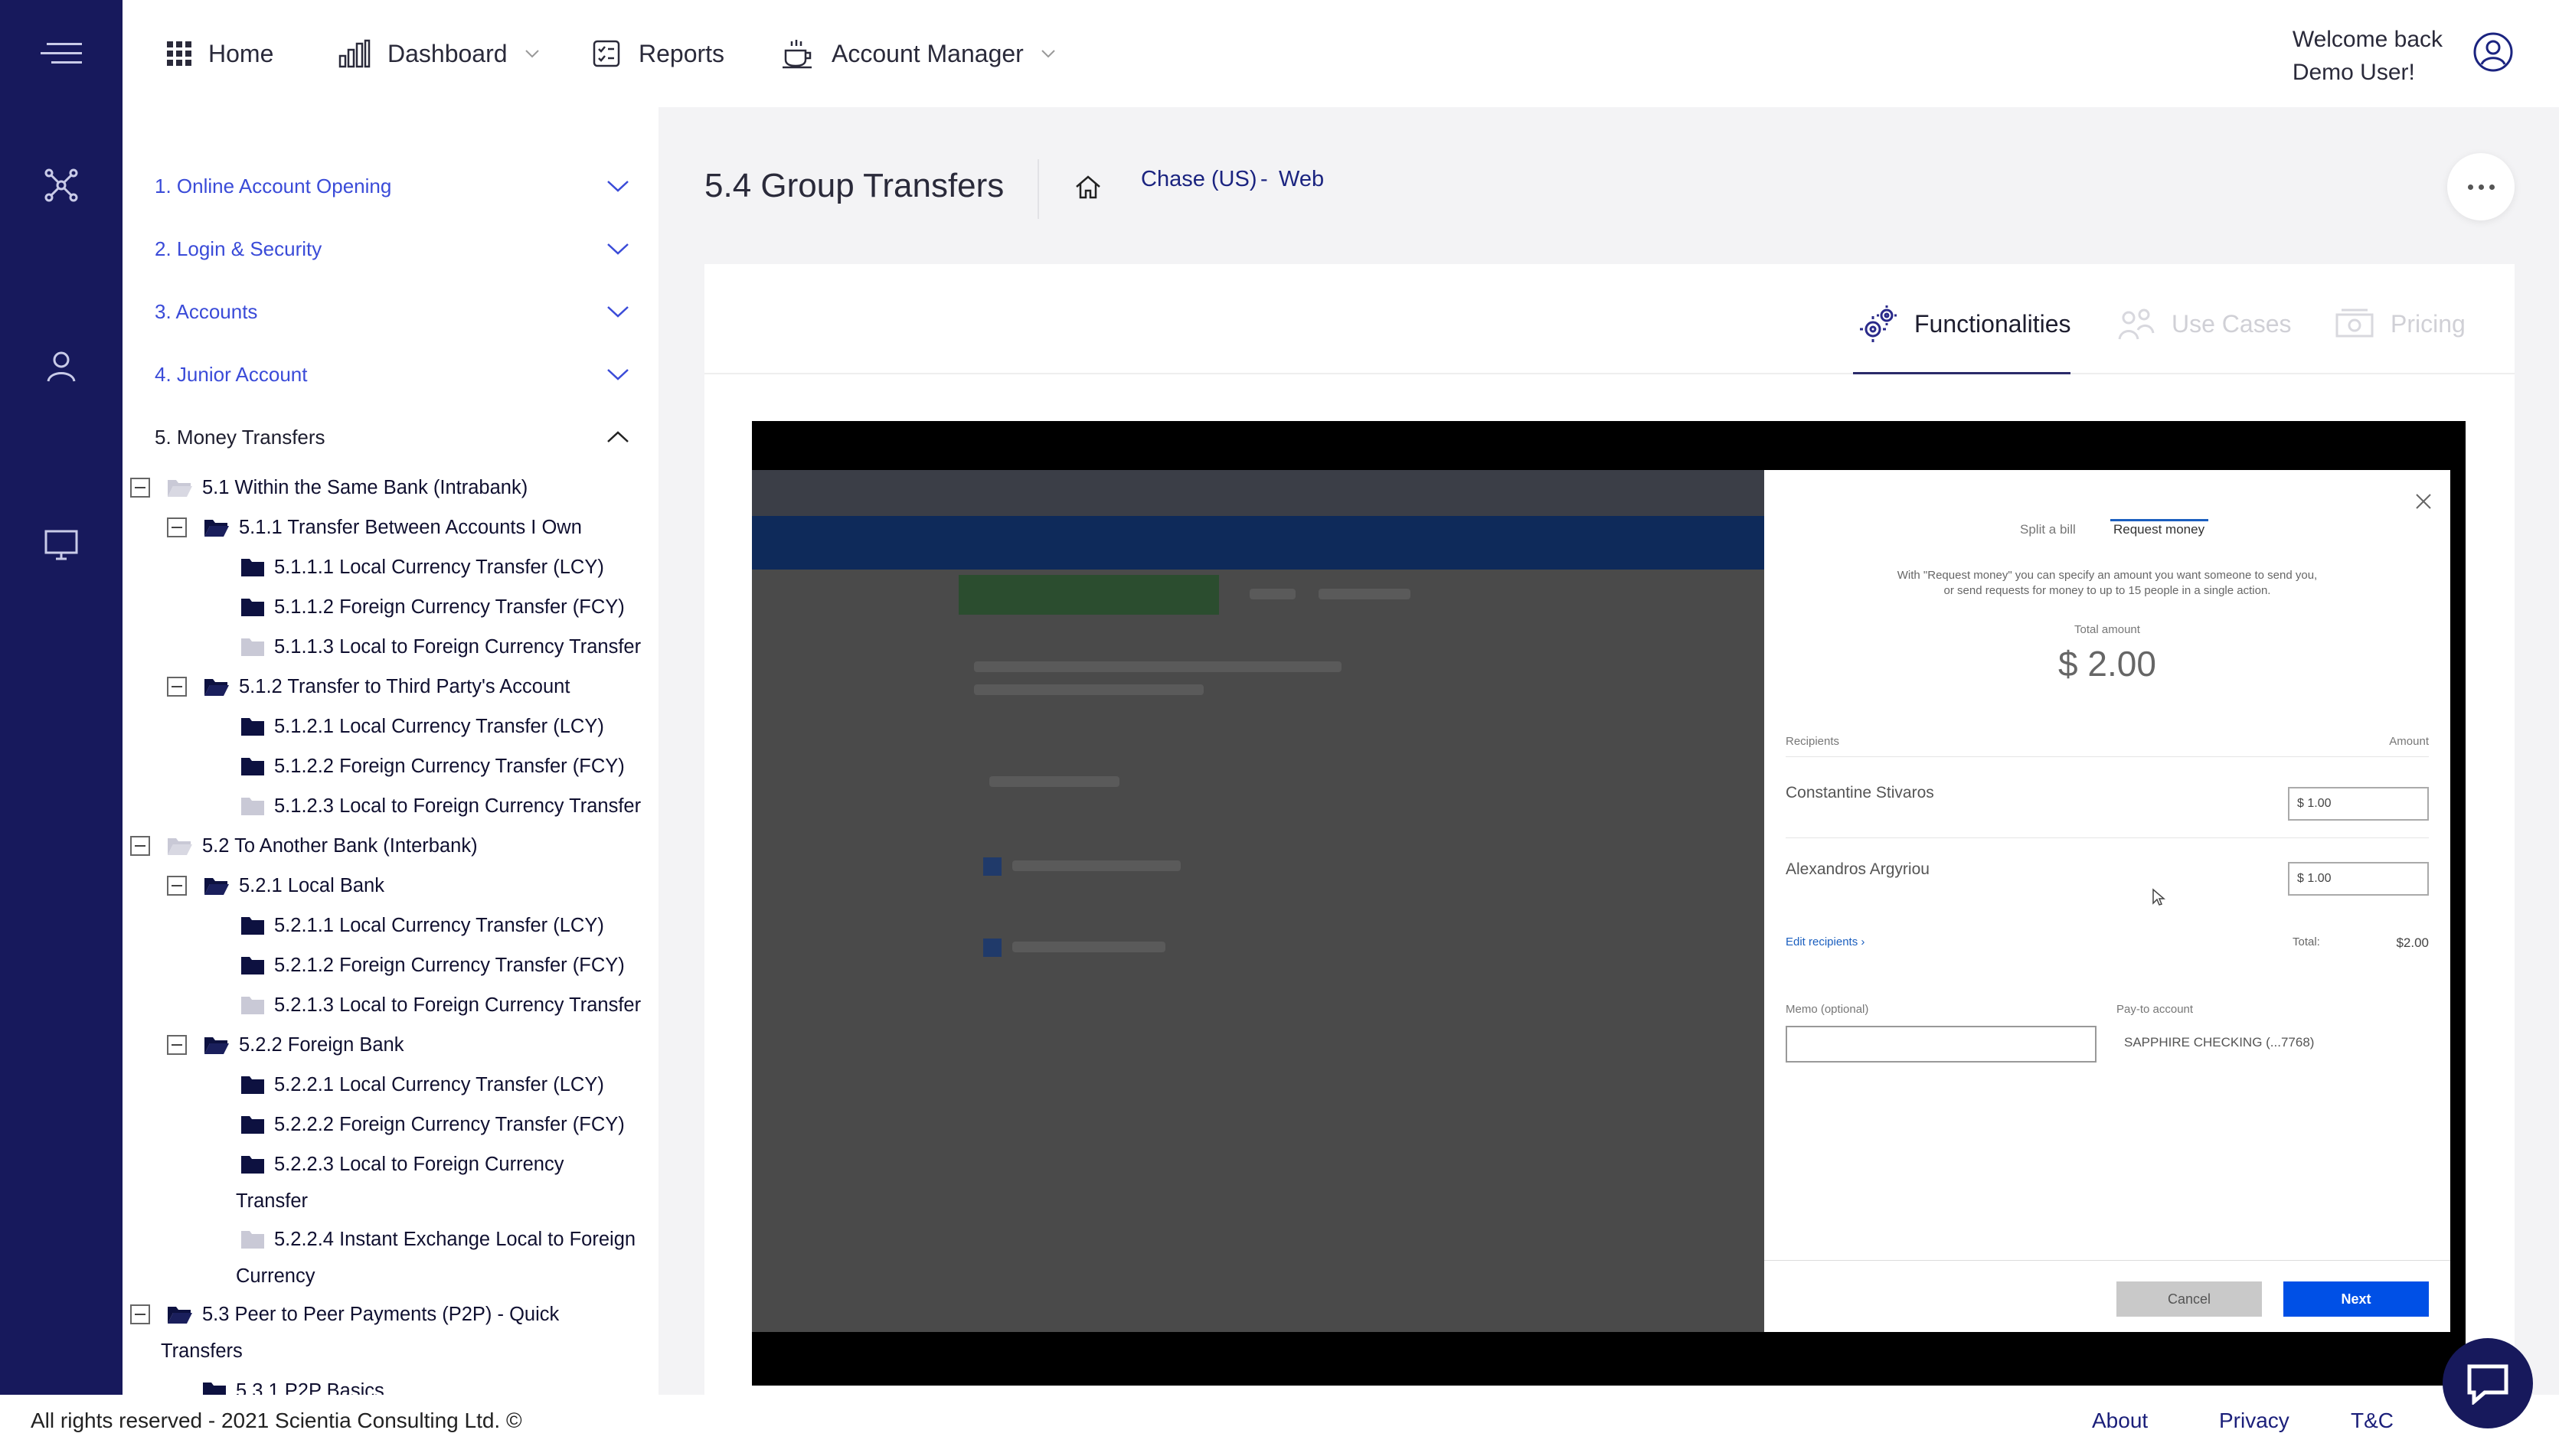  What do you see at coordinates (432, 965) in the screenshot?
I see `tree-leaf-5-2-1-2: 5.2.1.2 Foreign Currency Transfer (FCY)` at bounding box center [432, 965].